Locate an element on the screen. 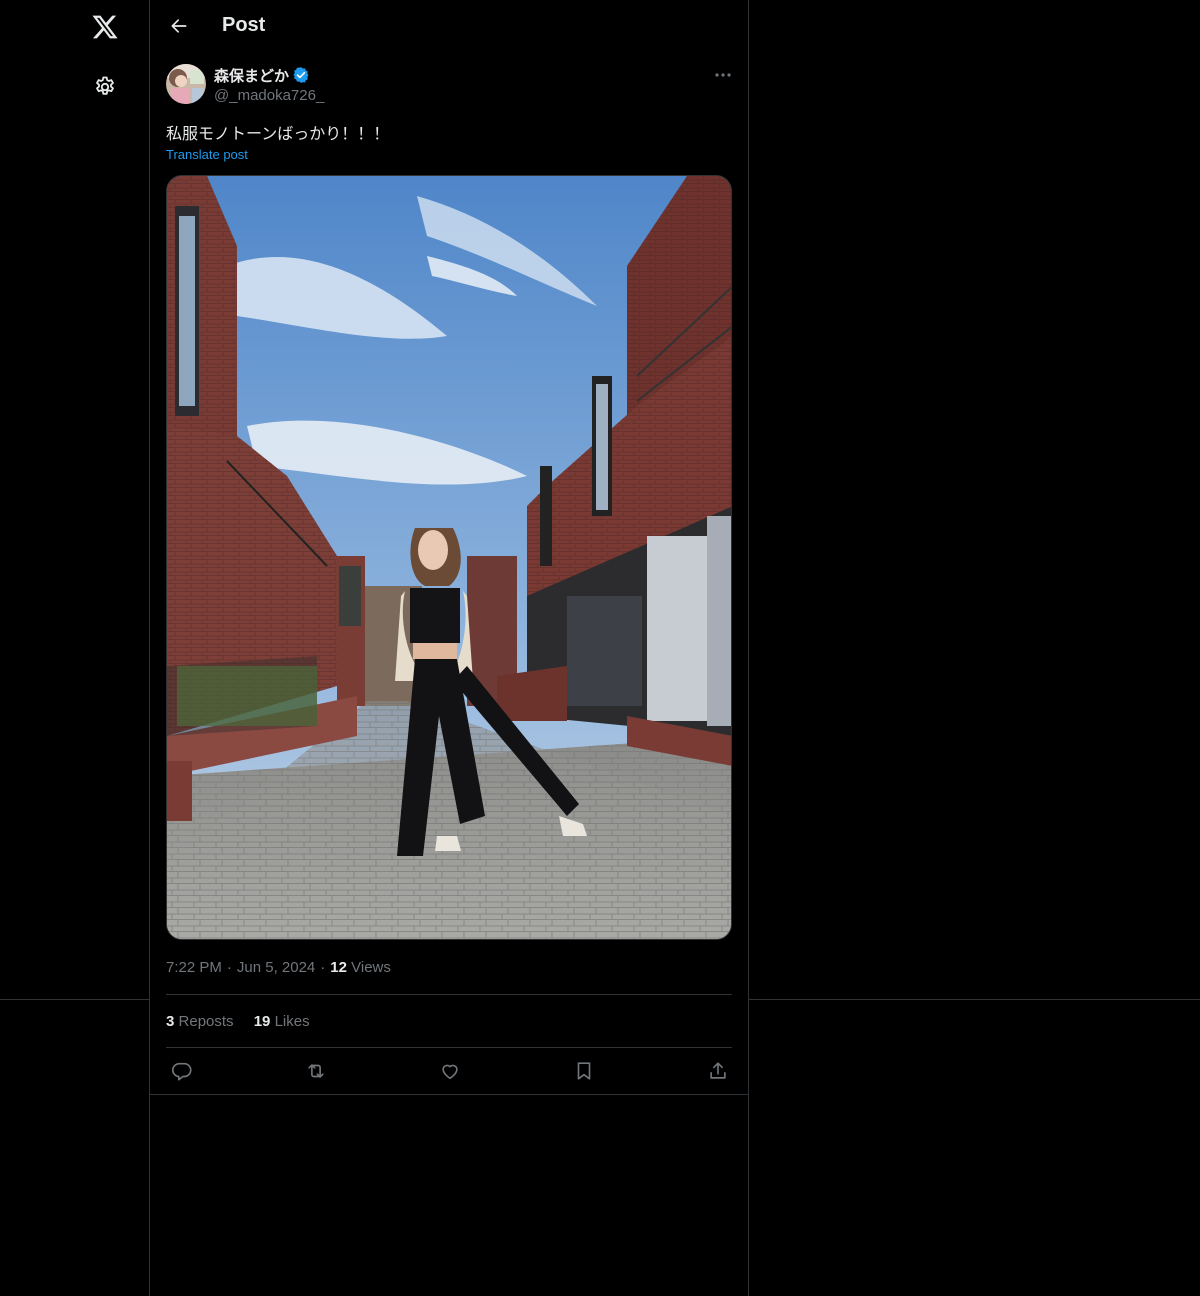 The width and height of the screenshot is (1200, 1296). share-icon is located at coordinates (718, 1071).